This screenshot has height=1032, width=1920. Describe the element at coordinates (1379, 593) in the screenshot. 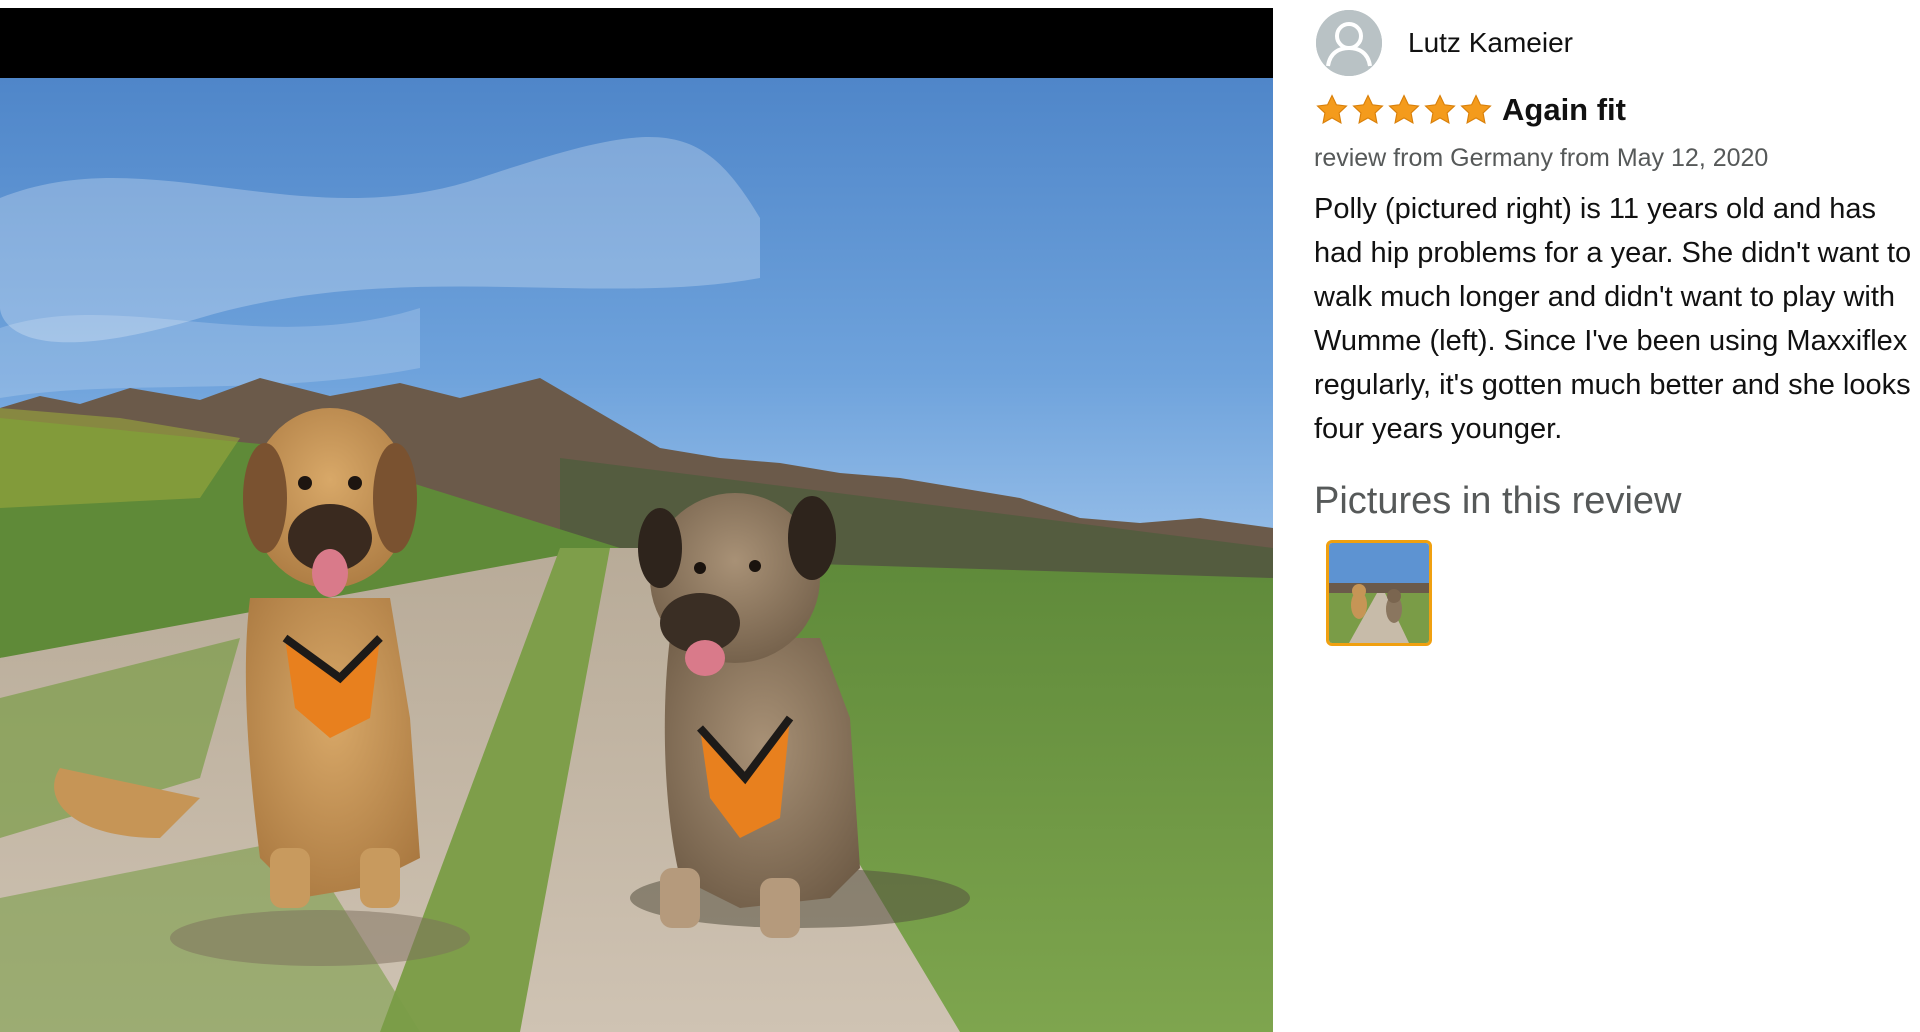

I see `review-picture-thumbnail` at that location.